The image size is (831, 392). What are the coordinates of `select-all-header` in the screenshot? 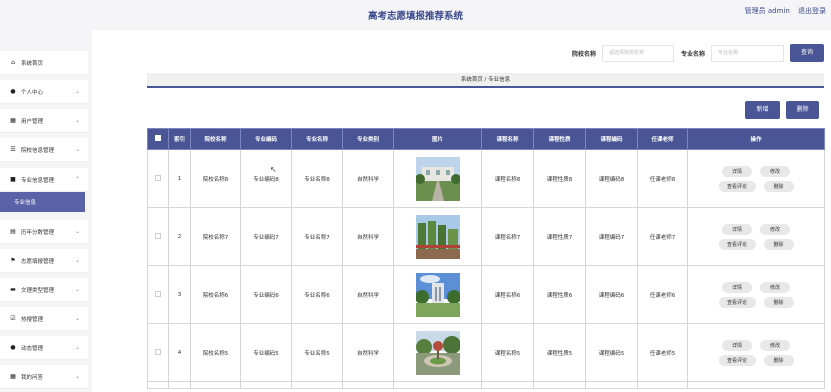 It's located at (158, 139).